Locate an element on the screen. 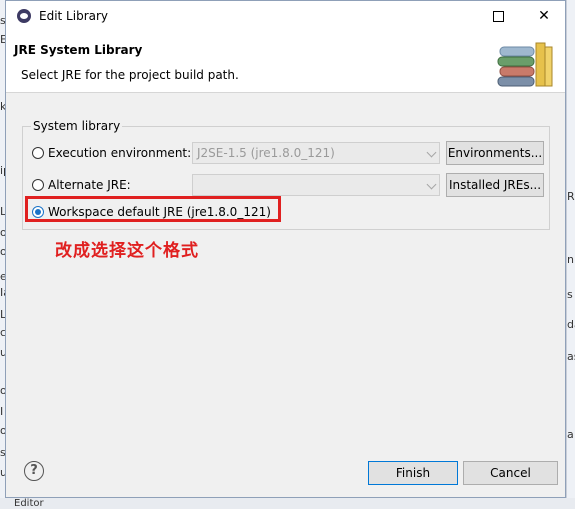 The image size is (575, 509). background-ide-right-strip: Rs nb s da as a is located at coordinates (570, 254).